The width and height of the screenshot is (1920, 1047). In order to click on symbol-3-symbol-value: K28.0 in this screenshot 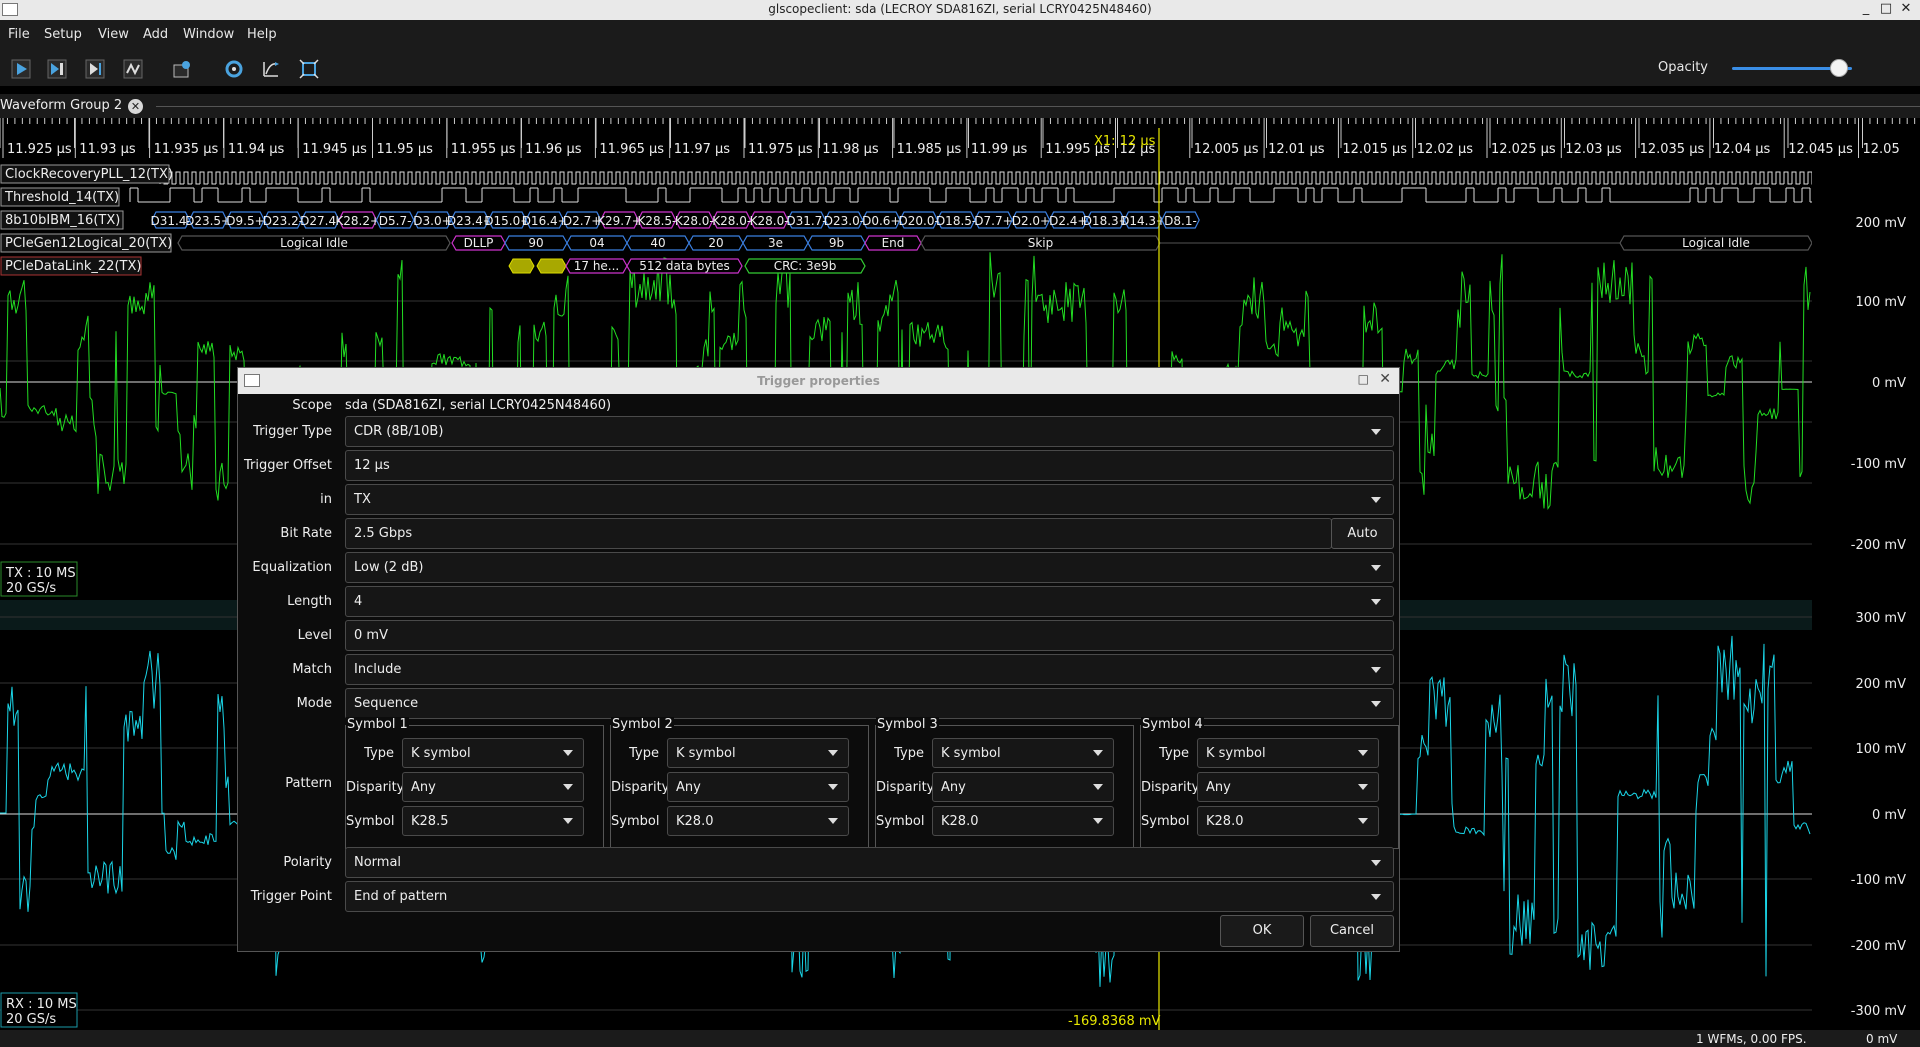, I will do `click(960, 821)`.